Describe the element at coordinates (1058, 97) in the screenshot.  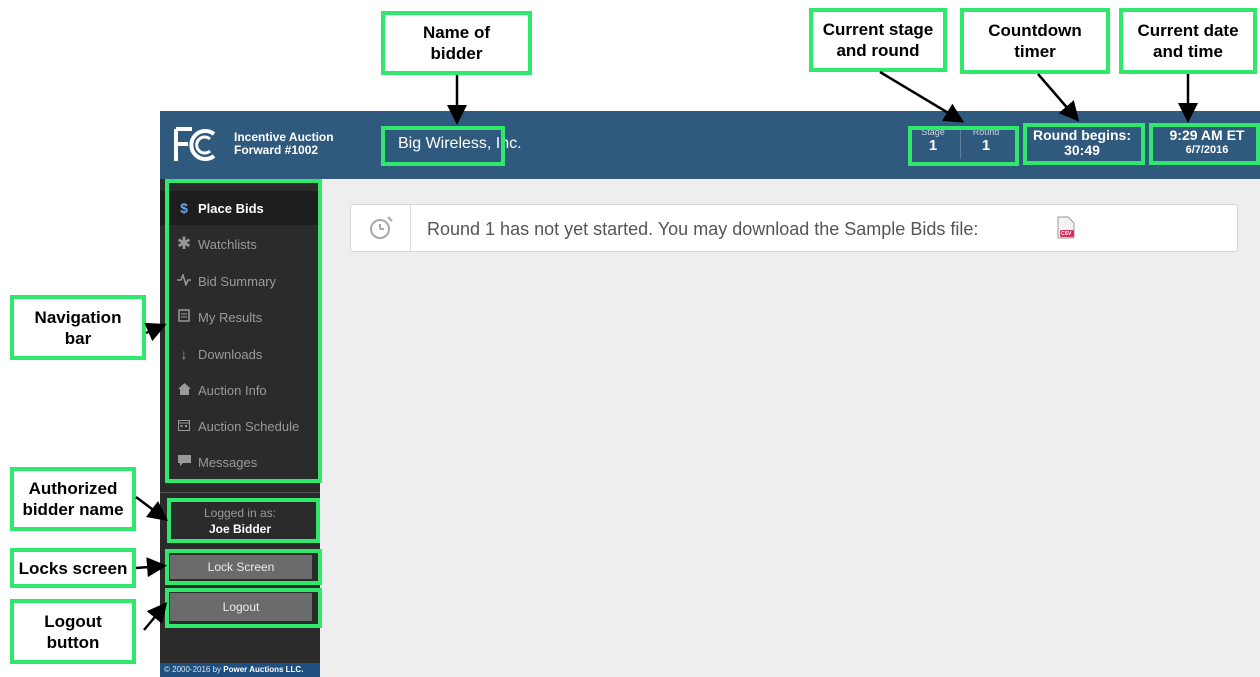
I see `arrow-countdown` at that location.